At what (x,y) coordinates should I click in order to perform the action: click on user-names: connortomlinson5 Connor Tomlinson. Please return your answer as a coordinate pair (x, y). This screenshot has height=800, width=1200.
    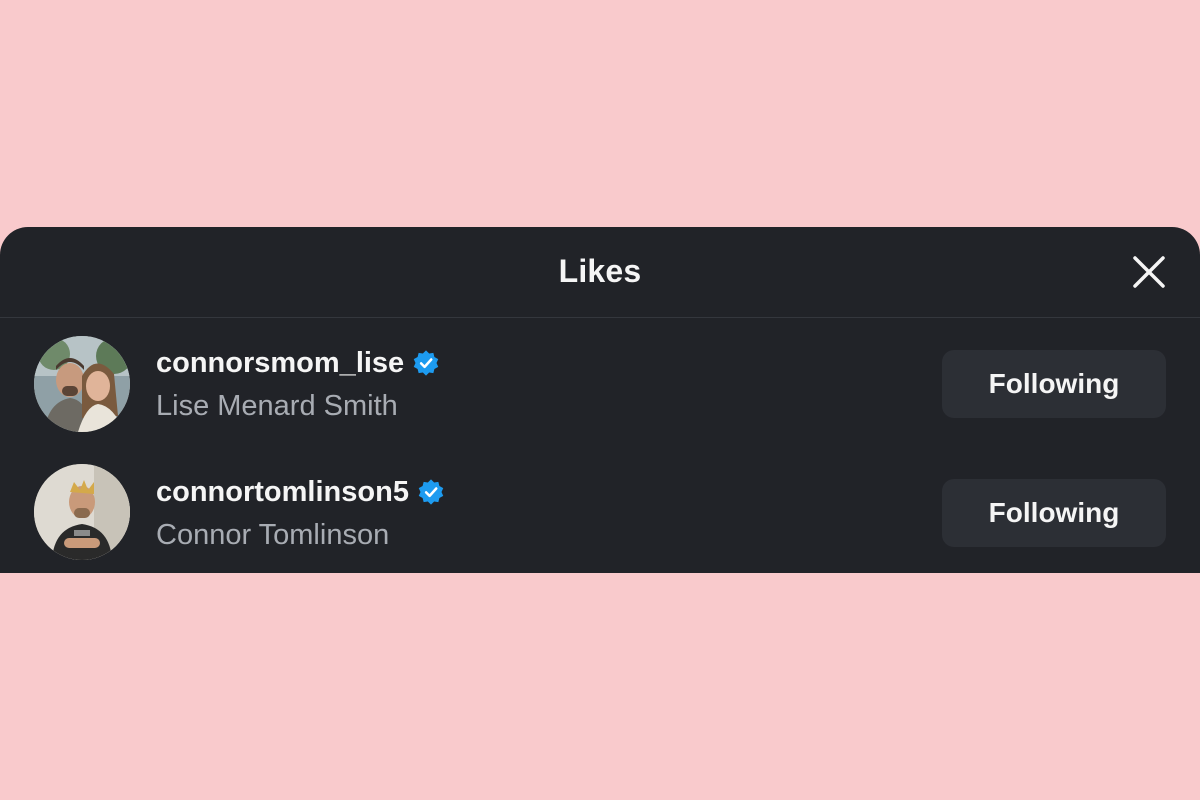
    Looking at the image, I should click on (300, 513).